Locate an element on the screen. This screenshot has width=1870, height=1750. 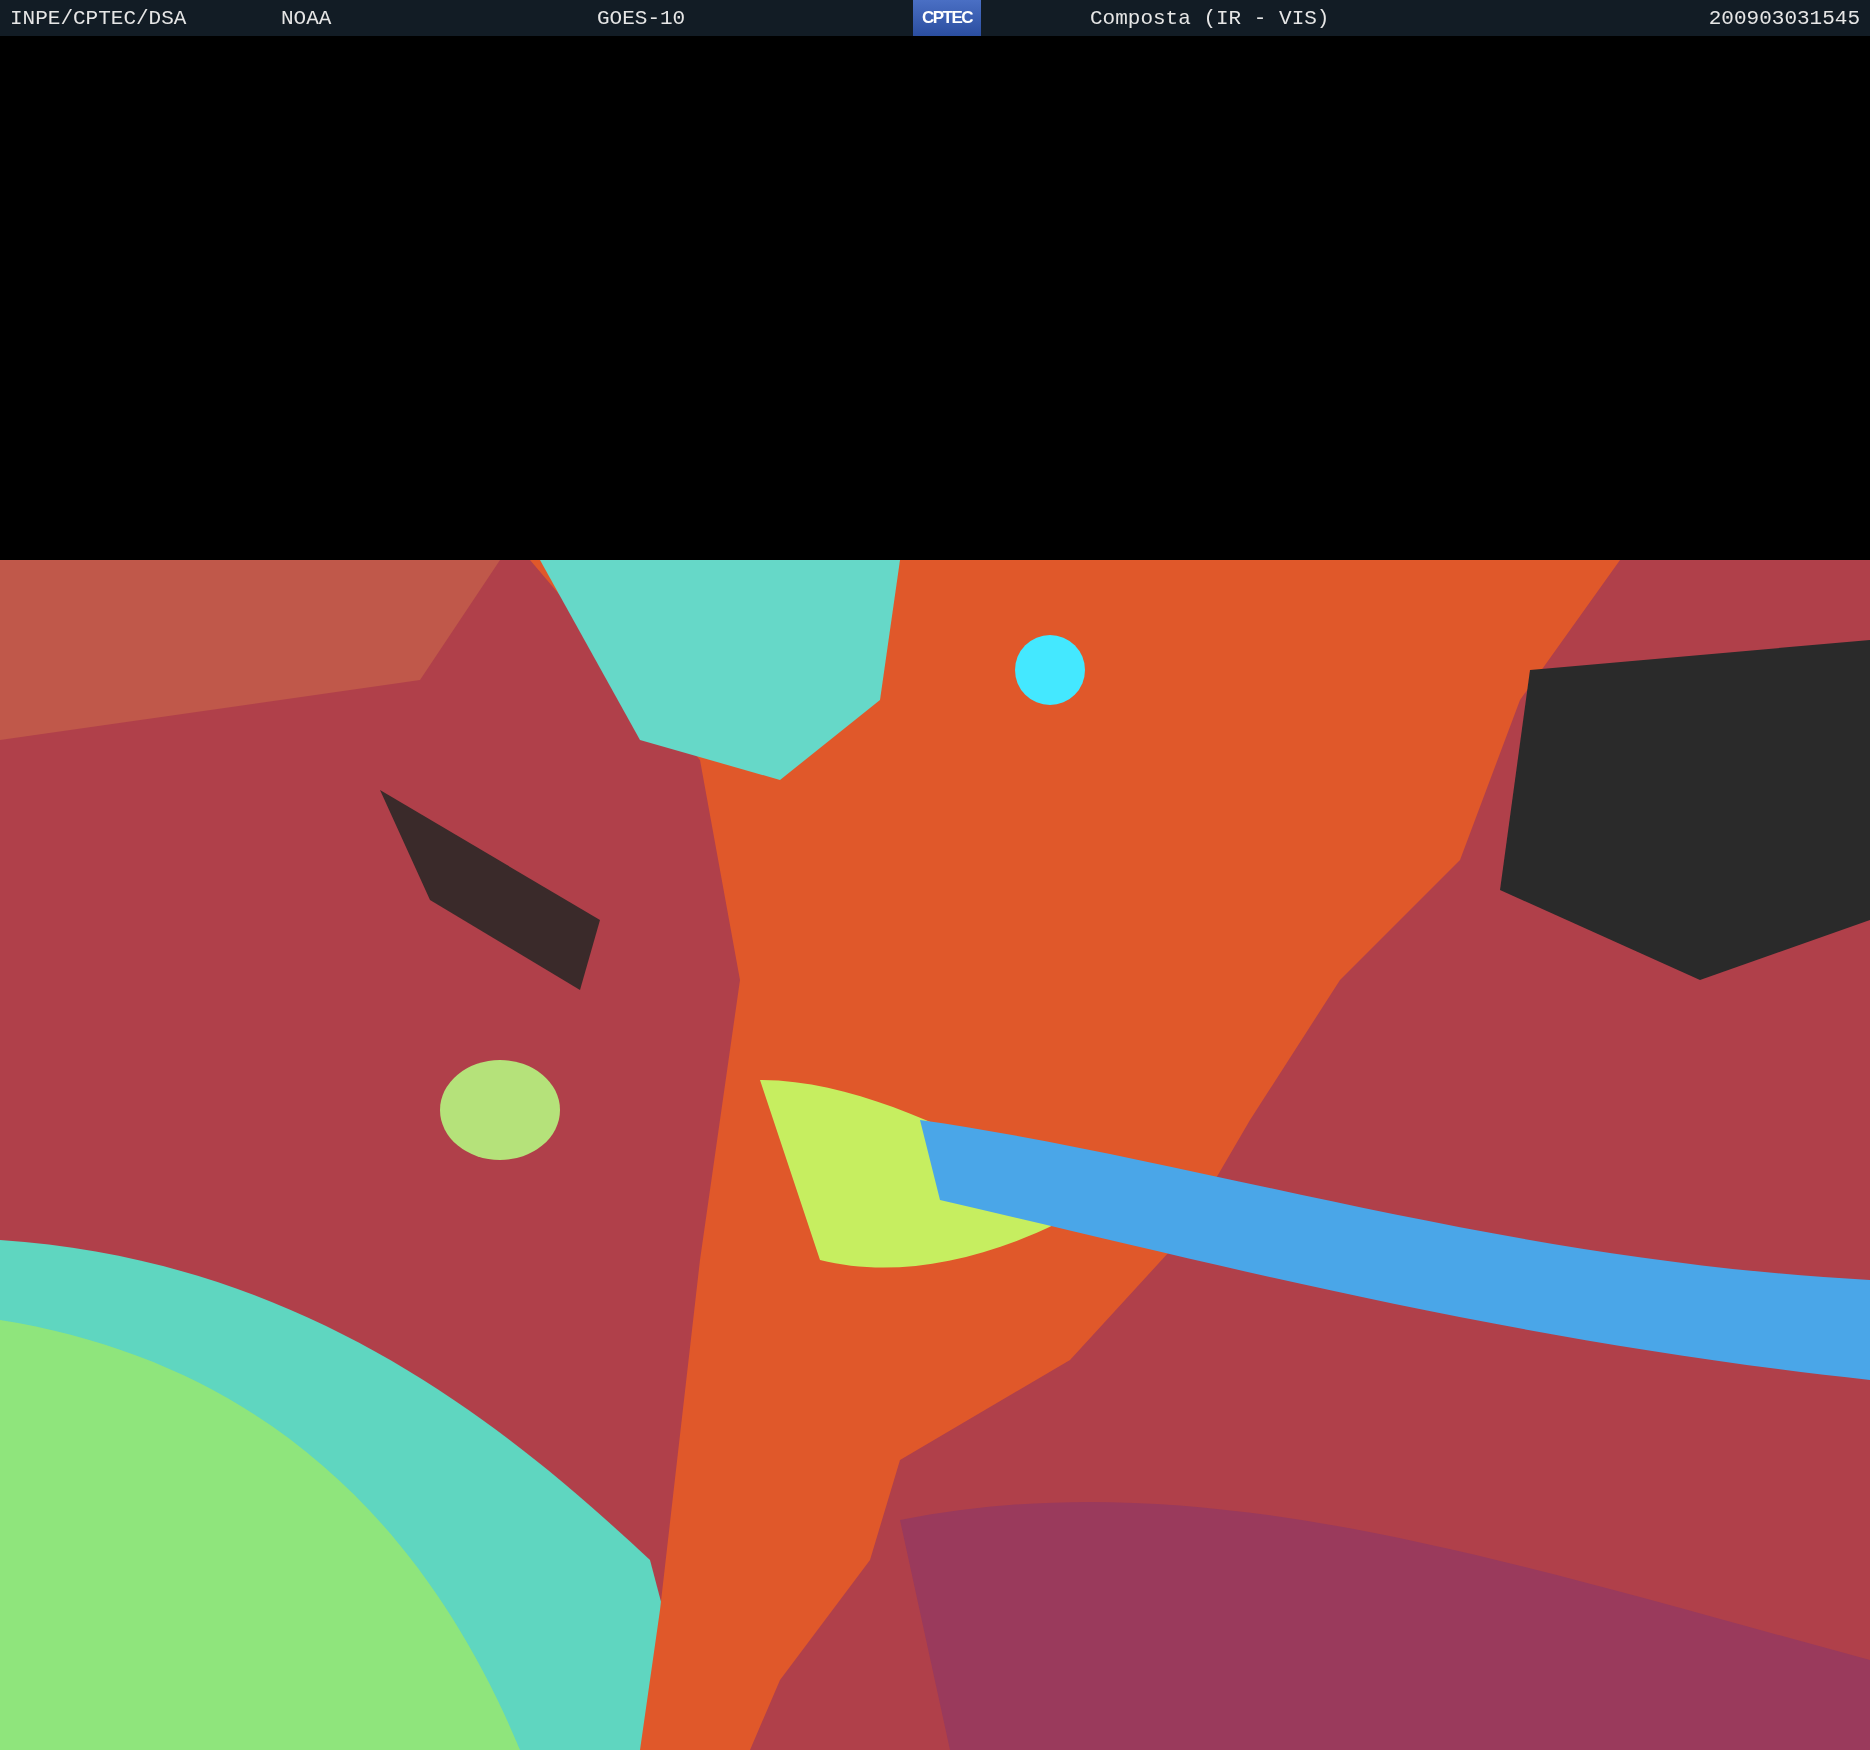
product-label: Composta (IR - VIS) is located at coordinates (1210, 18).